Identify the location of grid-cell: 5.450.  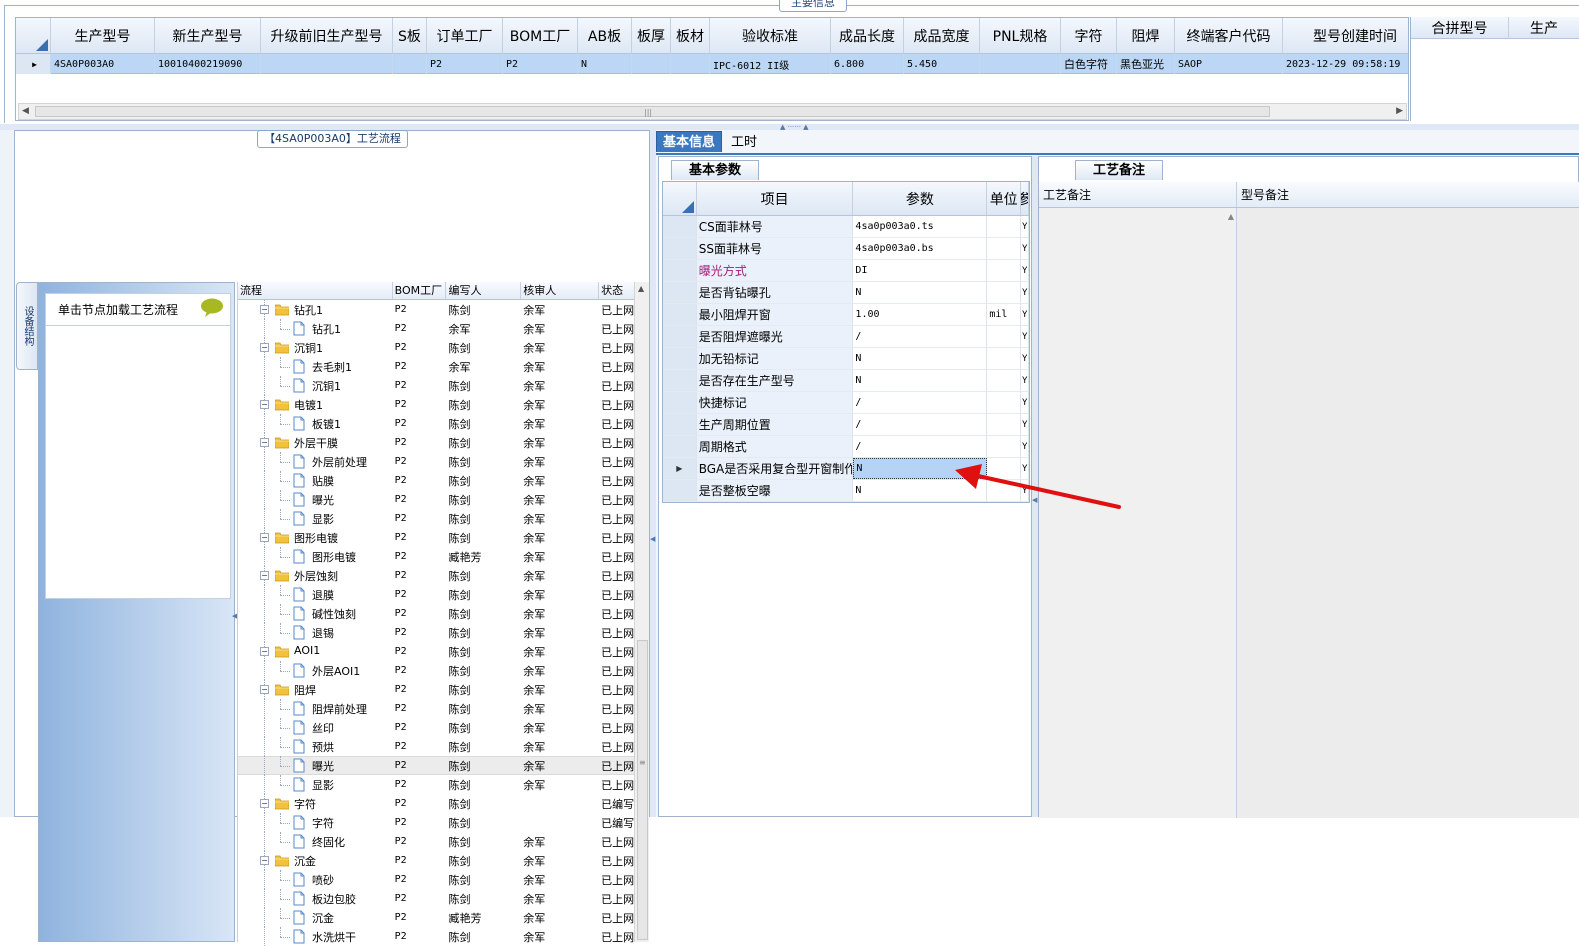
(942, 64).